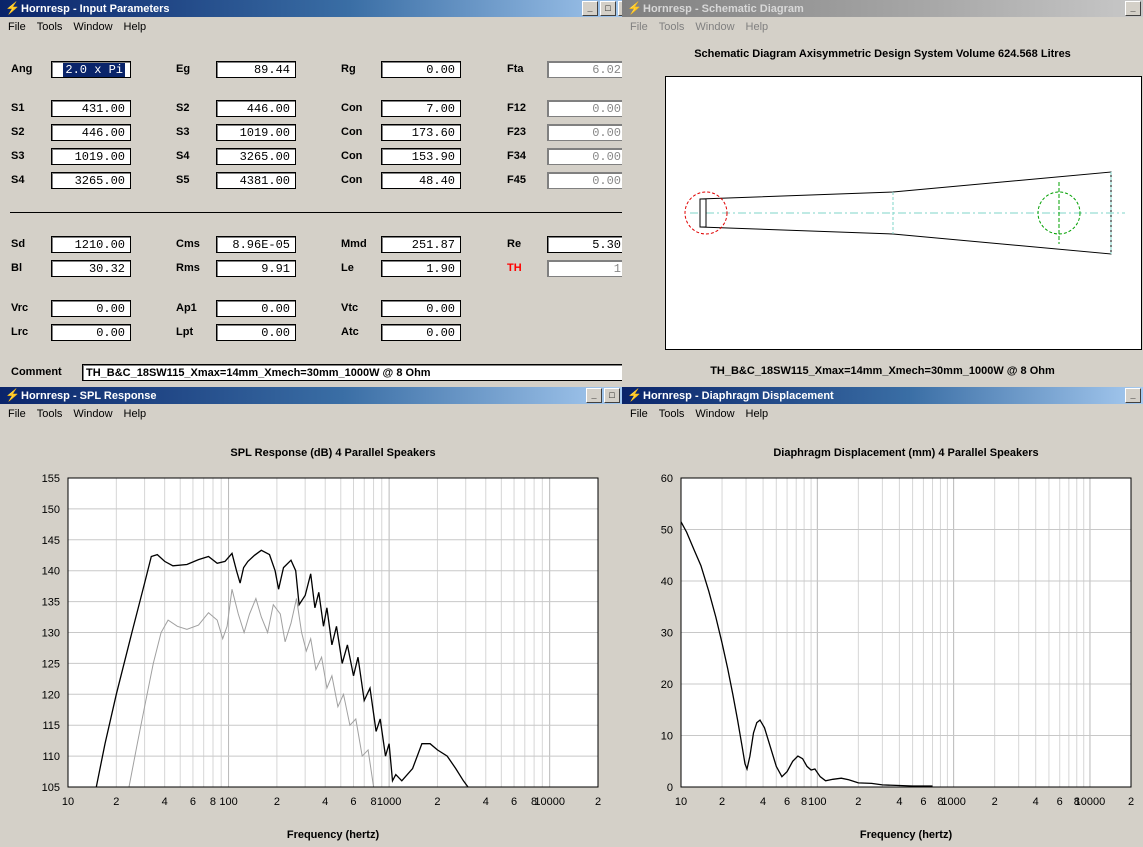  What do you see at coordinates (91, 268) in the screenshot?
I see `bl-field: 30.32` at bounding box center [91, 268].